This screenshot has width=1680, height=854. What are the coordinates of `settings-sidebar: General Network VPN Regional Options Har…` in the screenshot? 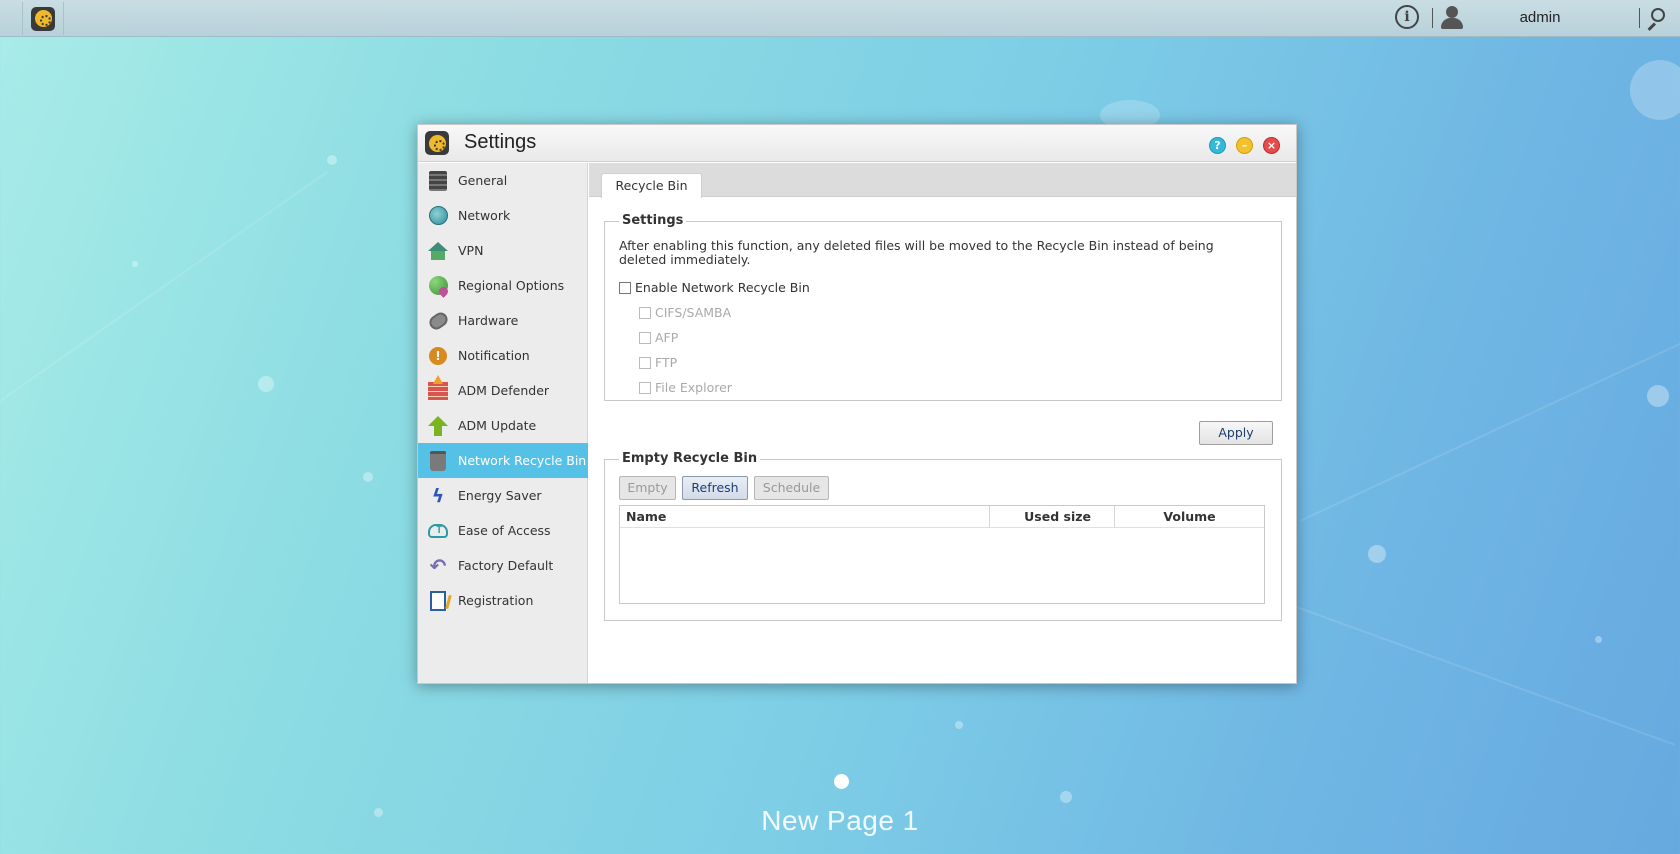 It's located at (503, 423).